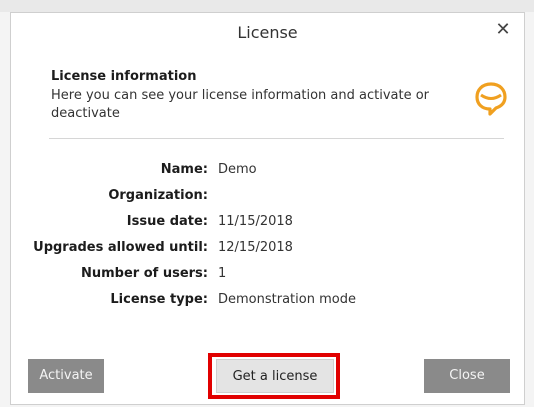 The image size is (534, 407). I want to click on field-row-name: Name: Demo, so click(268, 171).